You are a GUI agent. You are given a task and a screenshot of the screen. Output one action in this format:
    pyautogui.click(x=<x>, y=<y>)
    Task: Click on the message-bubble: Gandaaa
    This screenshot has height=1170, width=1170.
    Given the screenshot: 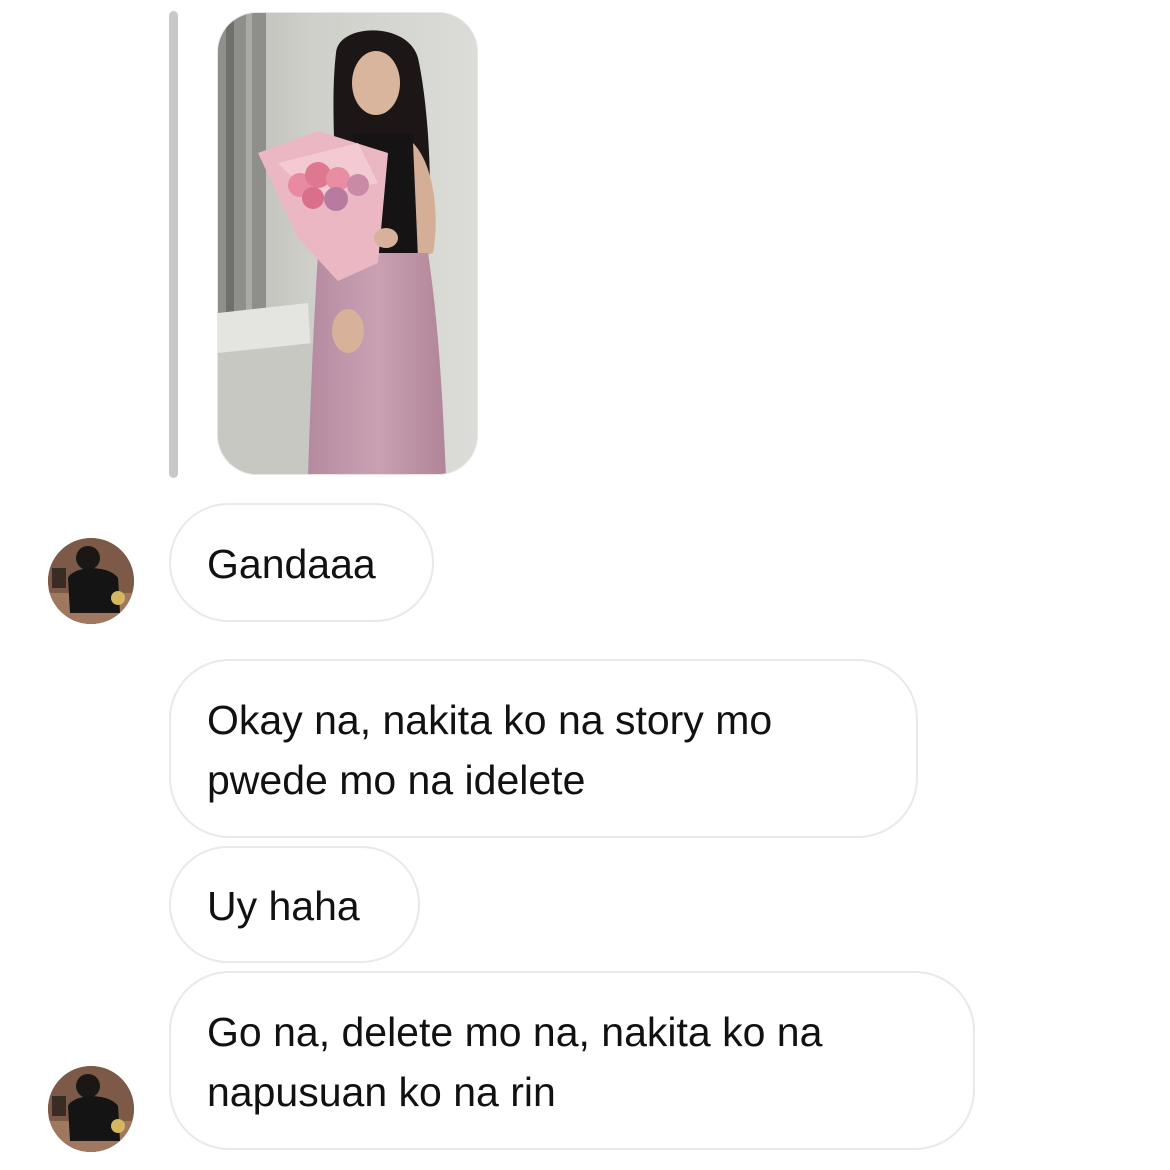 What is the action you would take?
    pyautogui.click(x=301, y=562)
    